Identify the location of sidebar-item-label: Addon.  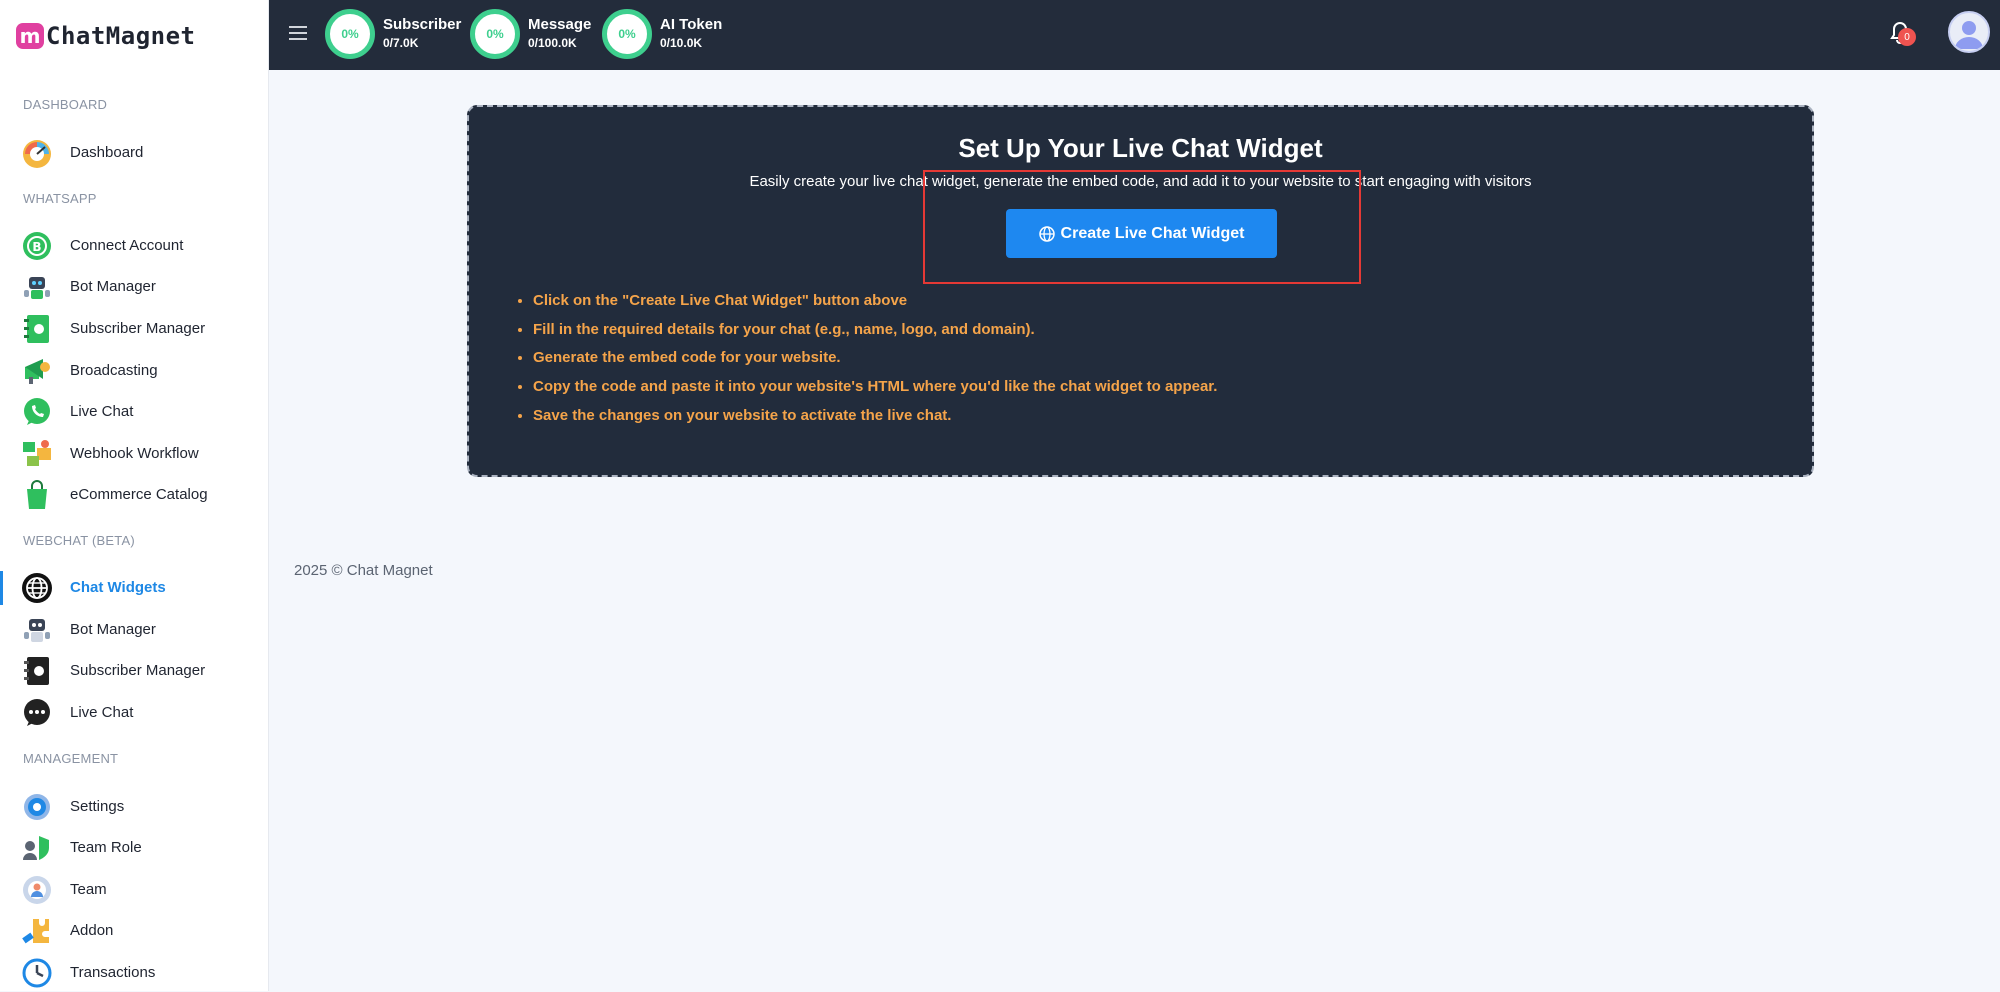
(92, 930).